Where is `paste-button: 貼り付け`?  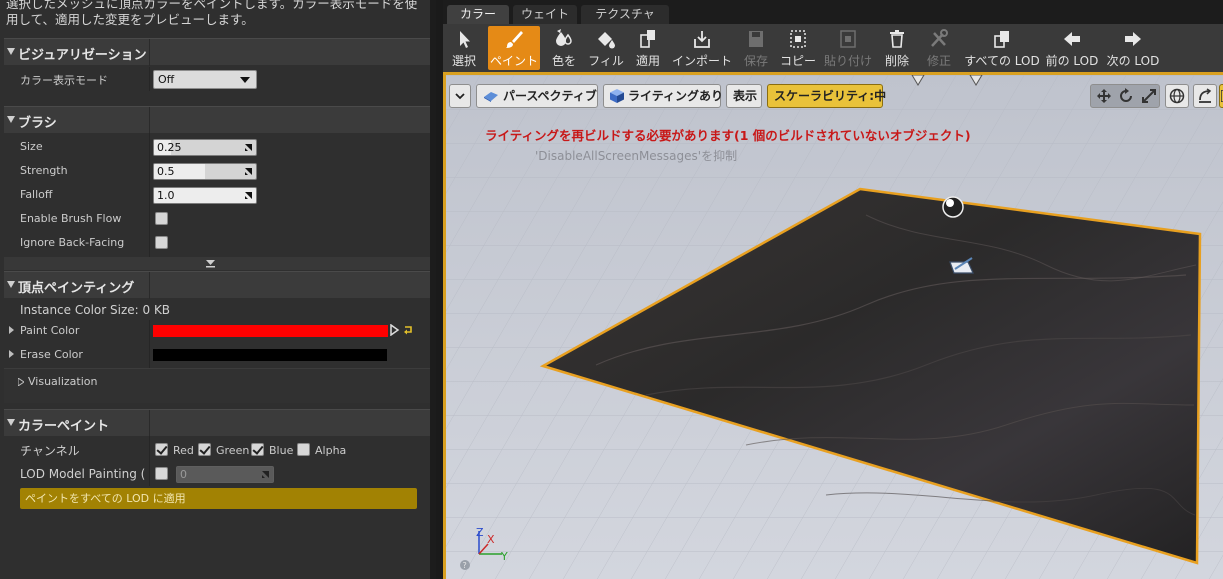 paste-button: 貼り付け is located at coordinates (848, 48).